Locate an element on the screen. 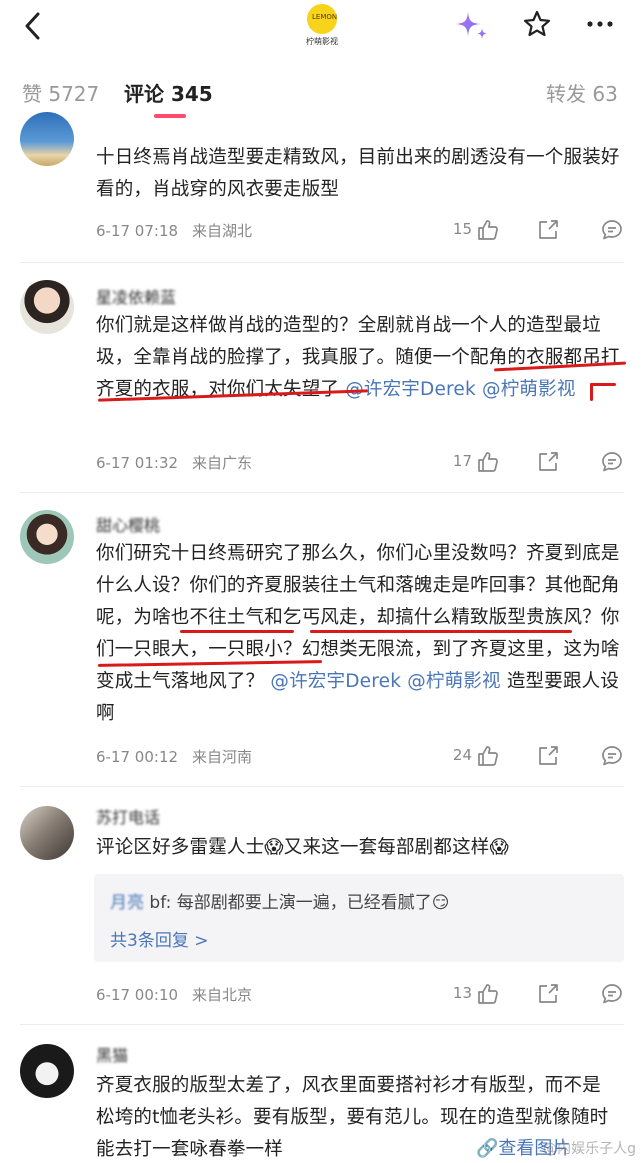 The width and height of the screenshot is (644, 1163). username: 星凌依赖蓝 is located at coordinates (136, 296).